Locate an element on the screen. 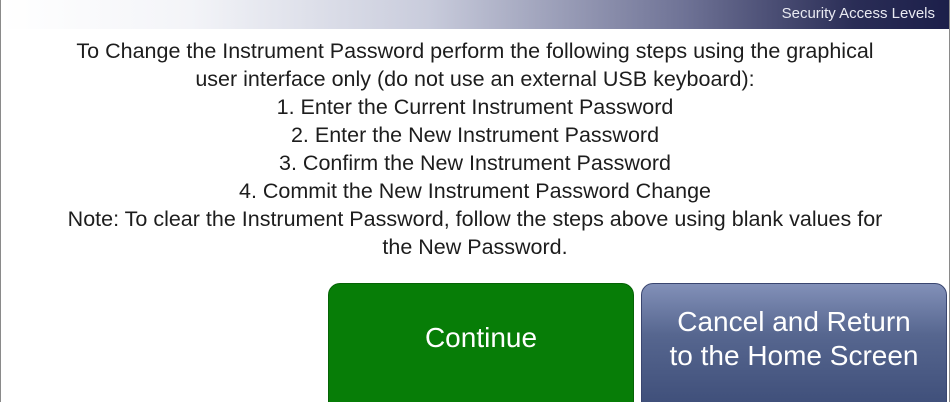 The width and height of the screenshot is (950, 402). instruction-step: 2. Enter the New Instrument Password is located at coordinates (475, 135).